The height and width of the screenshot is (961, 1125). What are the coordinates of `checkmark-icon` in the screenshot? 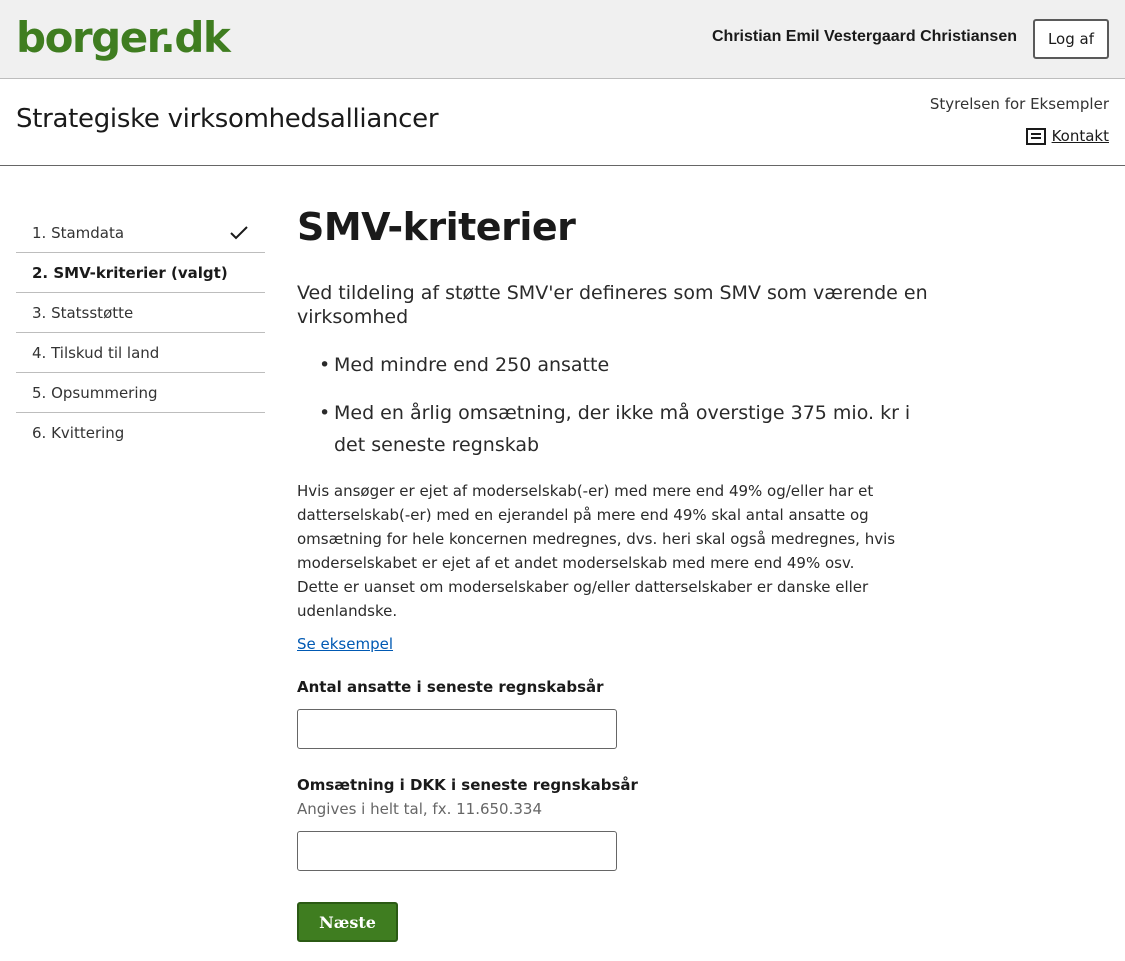 It's located at (239, 233).